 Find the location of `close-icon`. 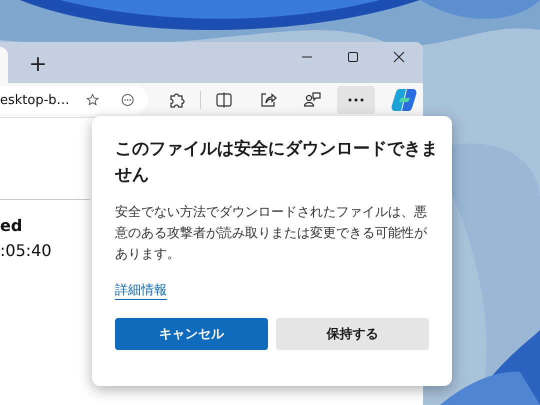

close-icon is located at coordinates (399, 57).